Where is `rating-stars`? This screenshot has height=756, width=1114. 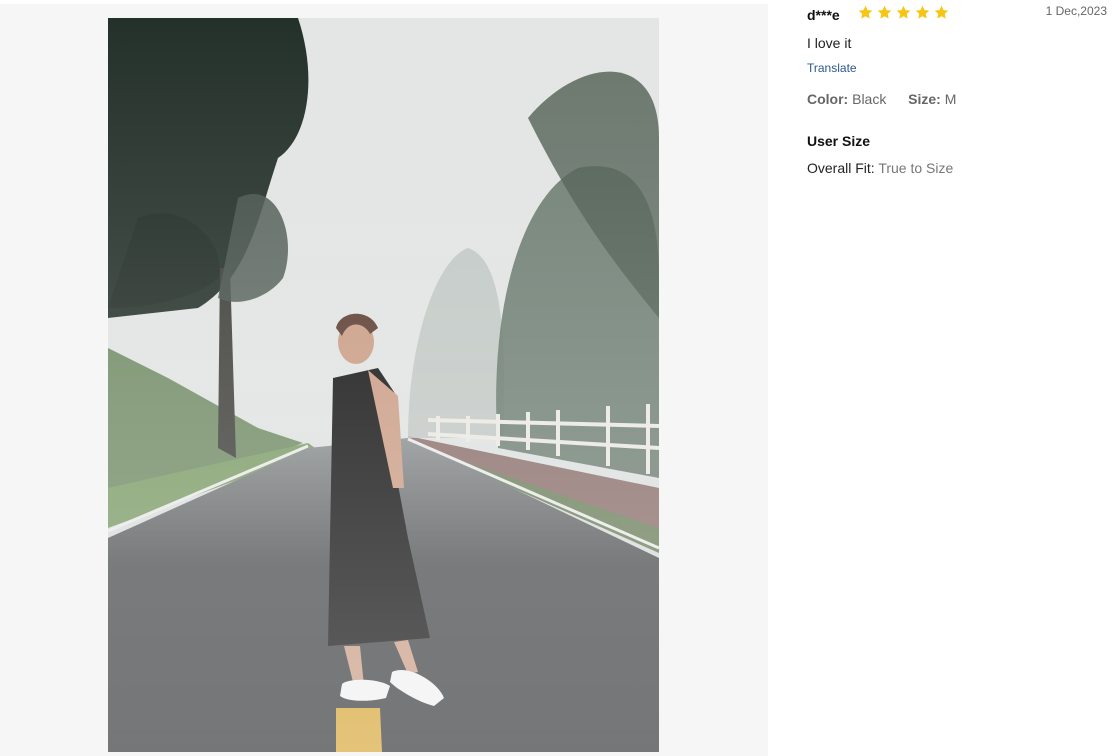 rating-stars is located at coordinates (903, 12).